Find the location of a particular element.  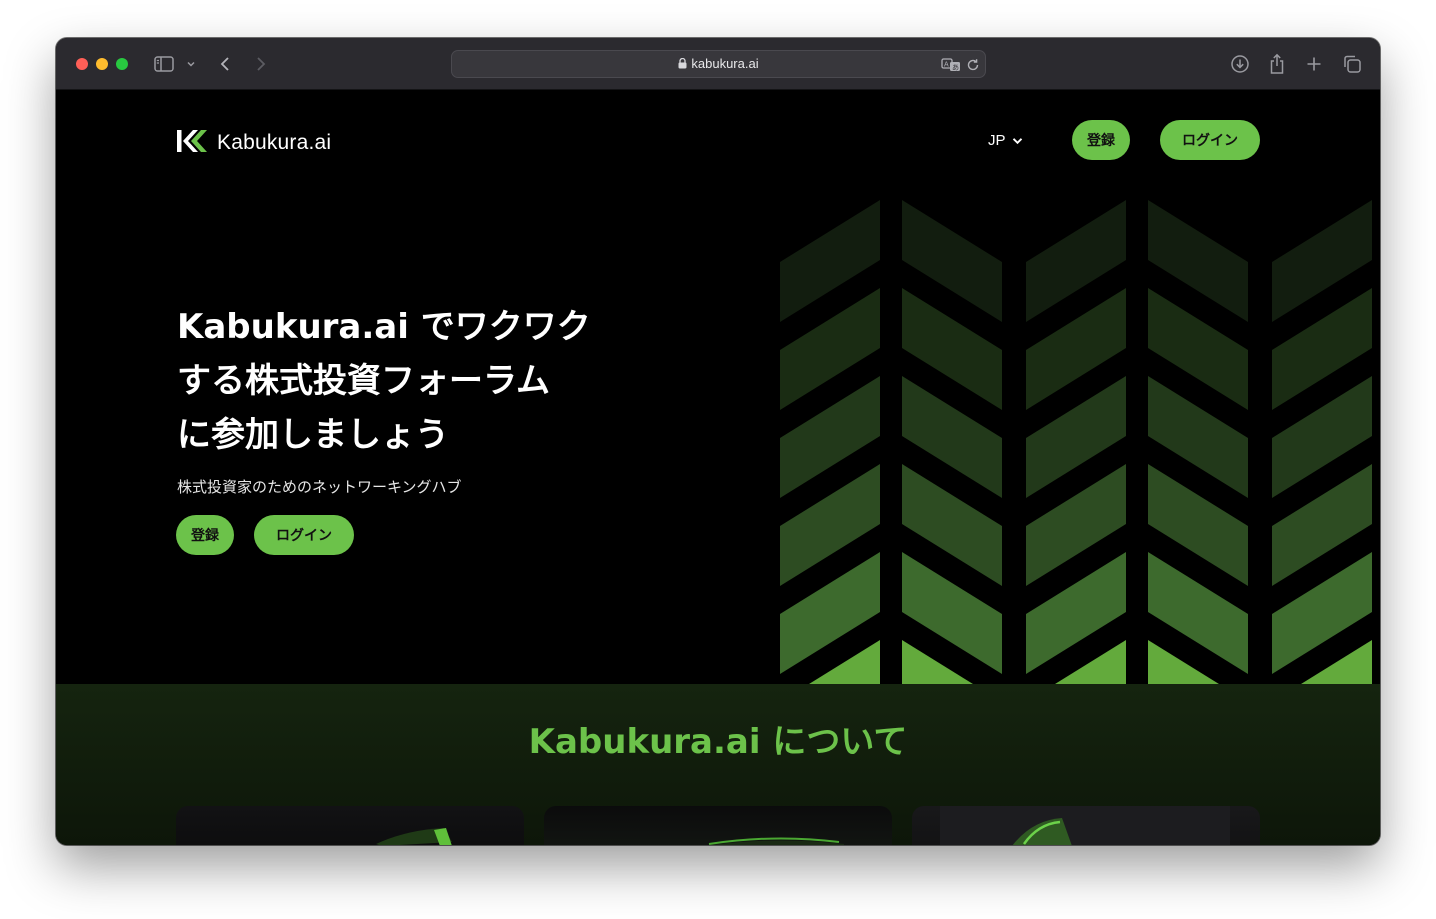

hero-title-line: に参加しましょう is located at coordinates (313, 435).